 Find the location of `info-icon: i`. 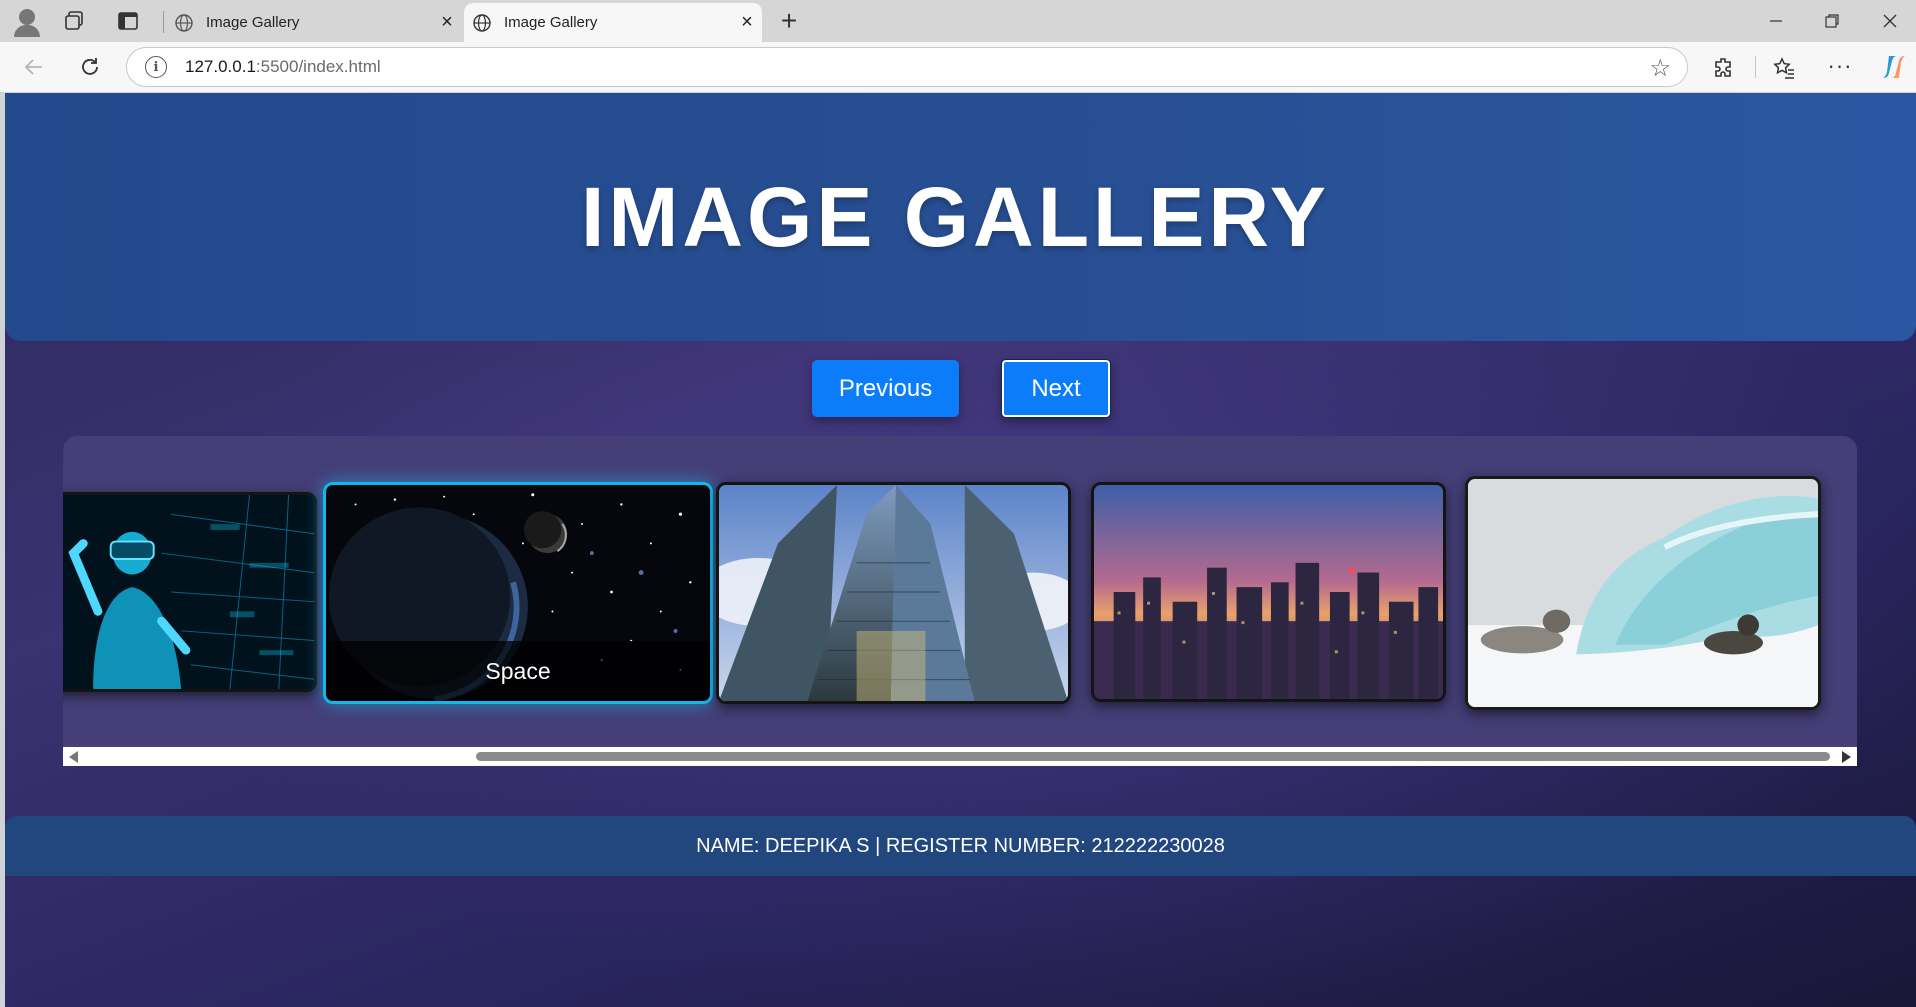

info-icon: i is located at coordinates (156, 67).